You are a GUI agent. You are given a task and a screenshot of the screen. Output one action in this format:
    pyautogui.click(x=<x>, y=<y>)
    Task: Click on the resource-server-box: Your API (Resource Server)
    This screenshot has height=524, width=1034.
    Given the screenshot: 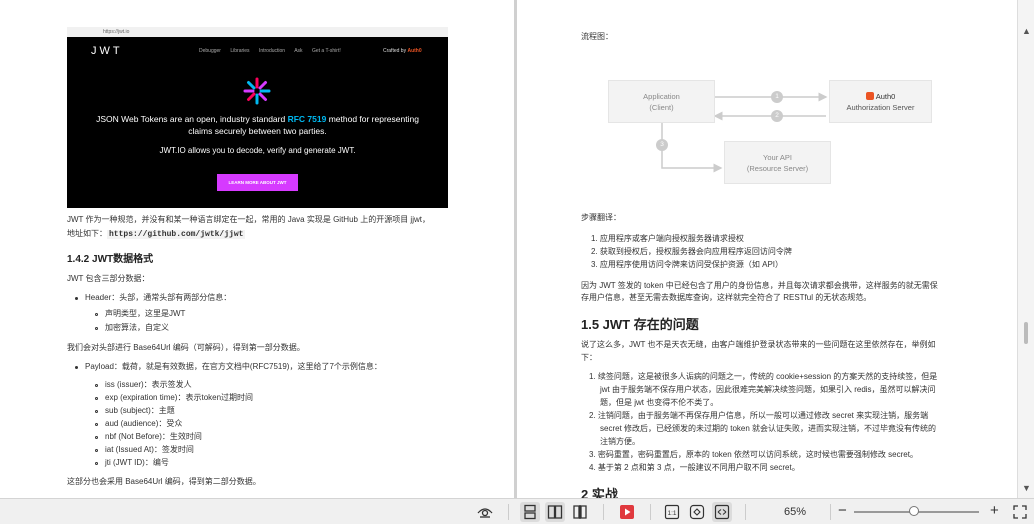 What is the action you would take?
    pyautogui.click(x=777, y=162)
    